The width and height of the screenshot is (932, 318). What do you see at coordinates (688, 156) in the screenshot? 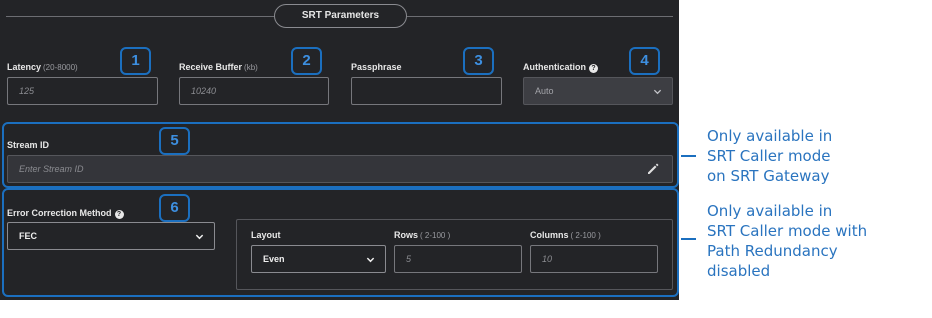
I see `stream-id-connector` at bounding box center [688, 156].